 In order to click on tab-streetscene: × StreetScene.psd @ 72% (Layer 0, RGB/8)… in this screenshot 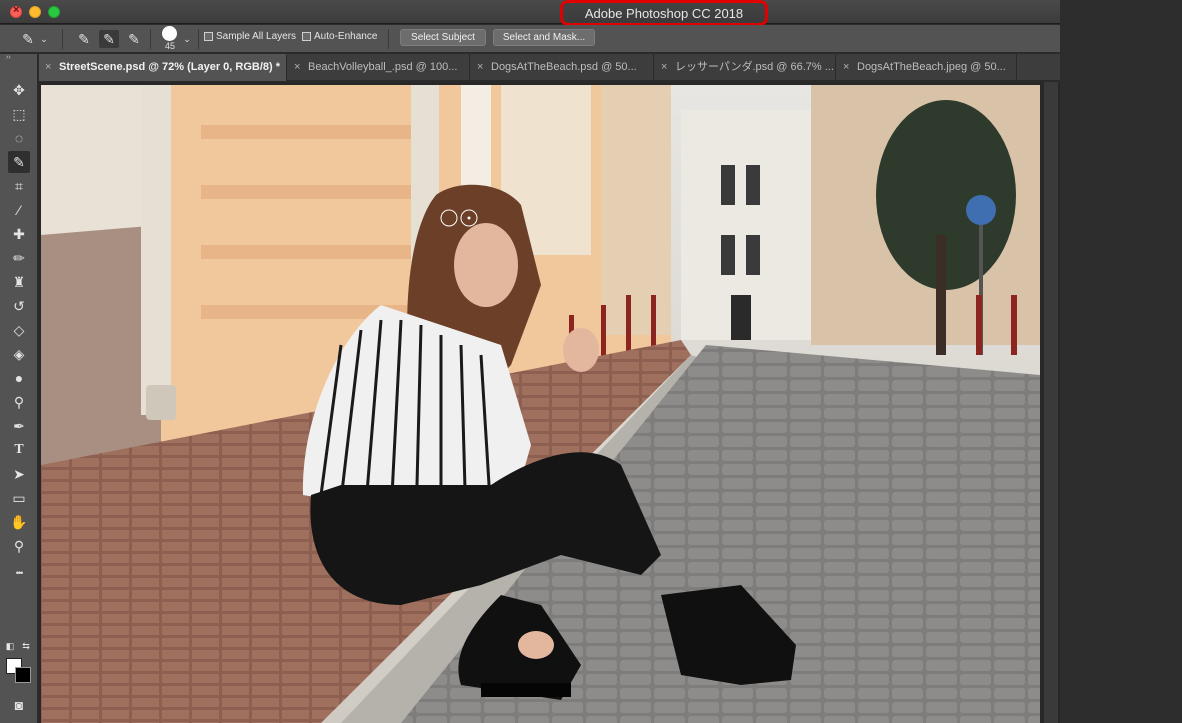, I will do `click(163, 67)`.